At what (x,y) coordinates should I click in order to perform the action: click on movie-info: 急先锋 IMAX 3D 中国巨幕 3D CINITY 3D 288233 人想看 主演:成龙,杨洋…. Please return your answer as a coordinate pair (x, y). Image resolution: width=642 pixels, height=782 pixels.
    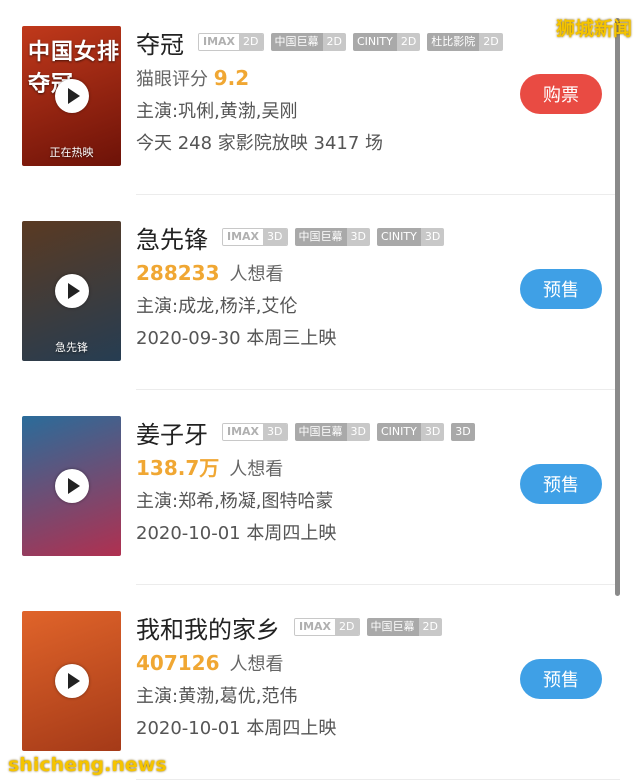
    Looking at the image, I should click on (324, 287).